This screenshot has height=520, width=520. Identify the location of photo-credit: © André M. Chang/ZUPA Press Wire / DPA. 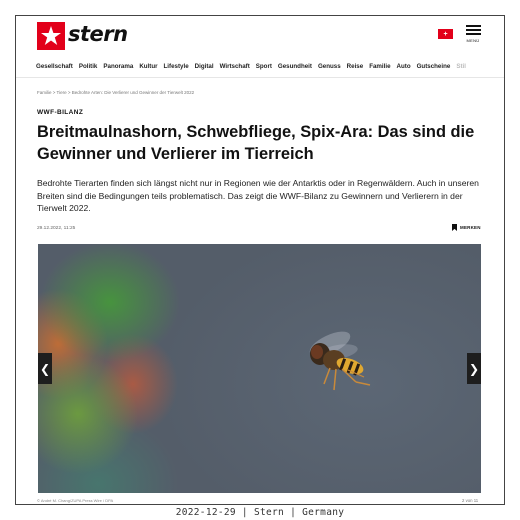
(75, 500).